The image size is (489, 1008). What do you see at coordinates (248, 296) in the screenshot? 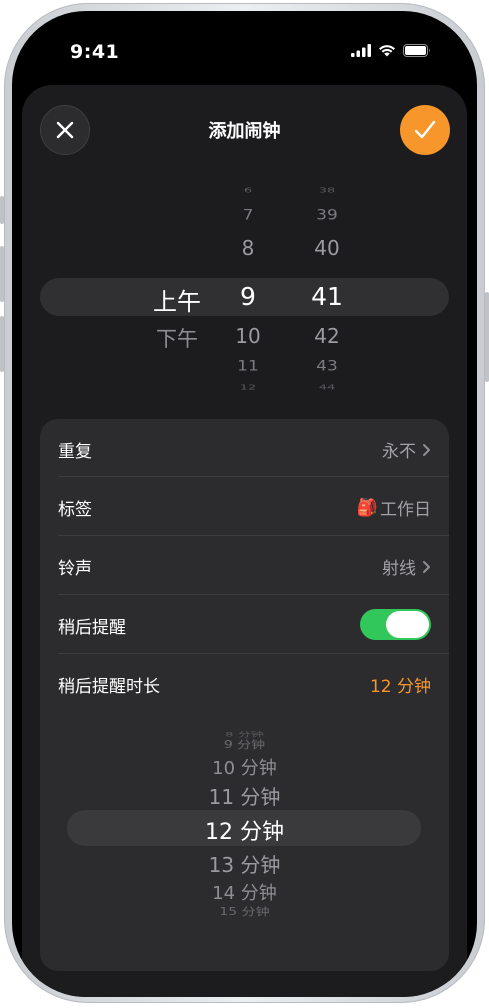
I see `hour-option-selected: 9` at bounding box center [248, 296].